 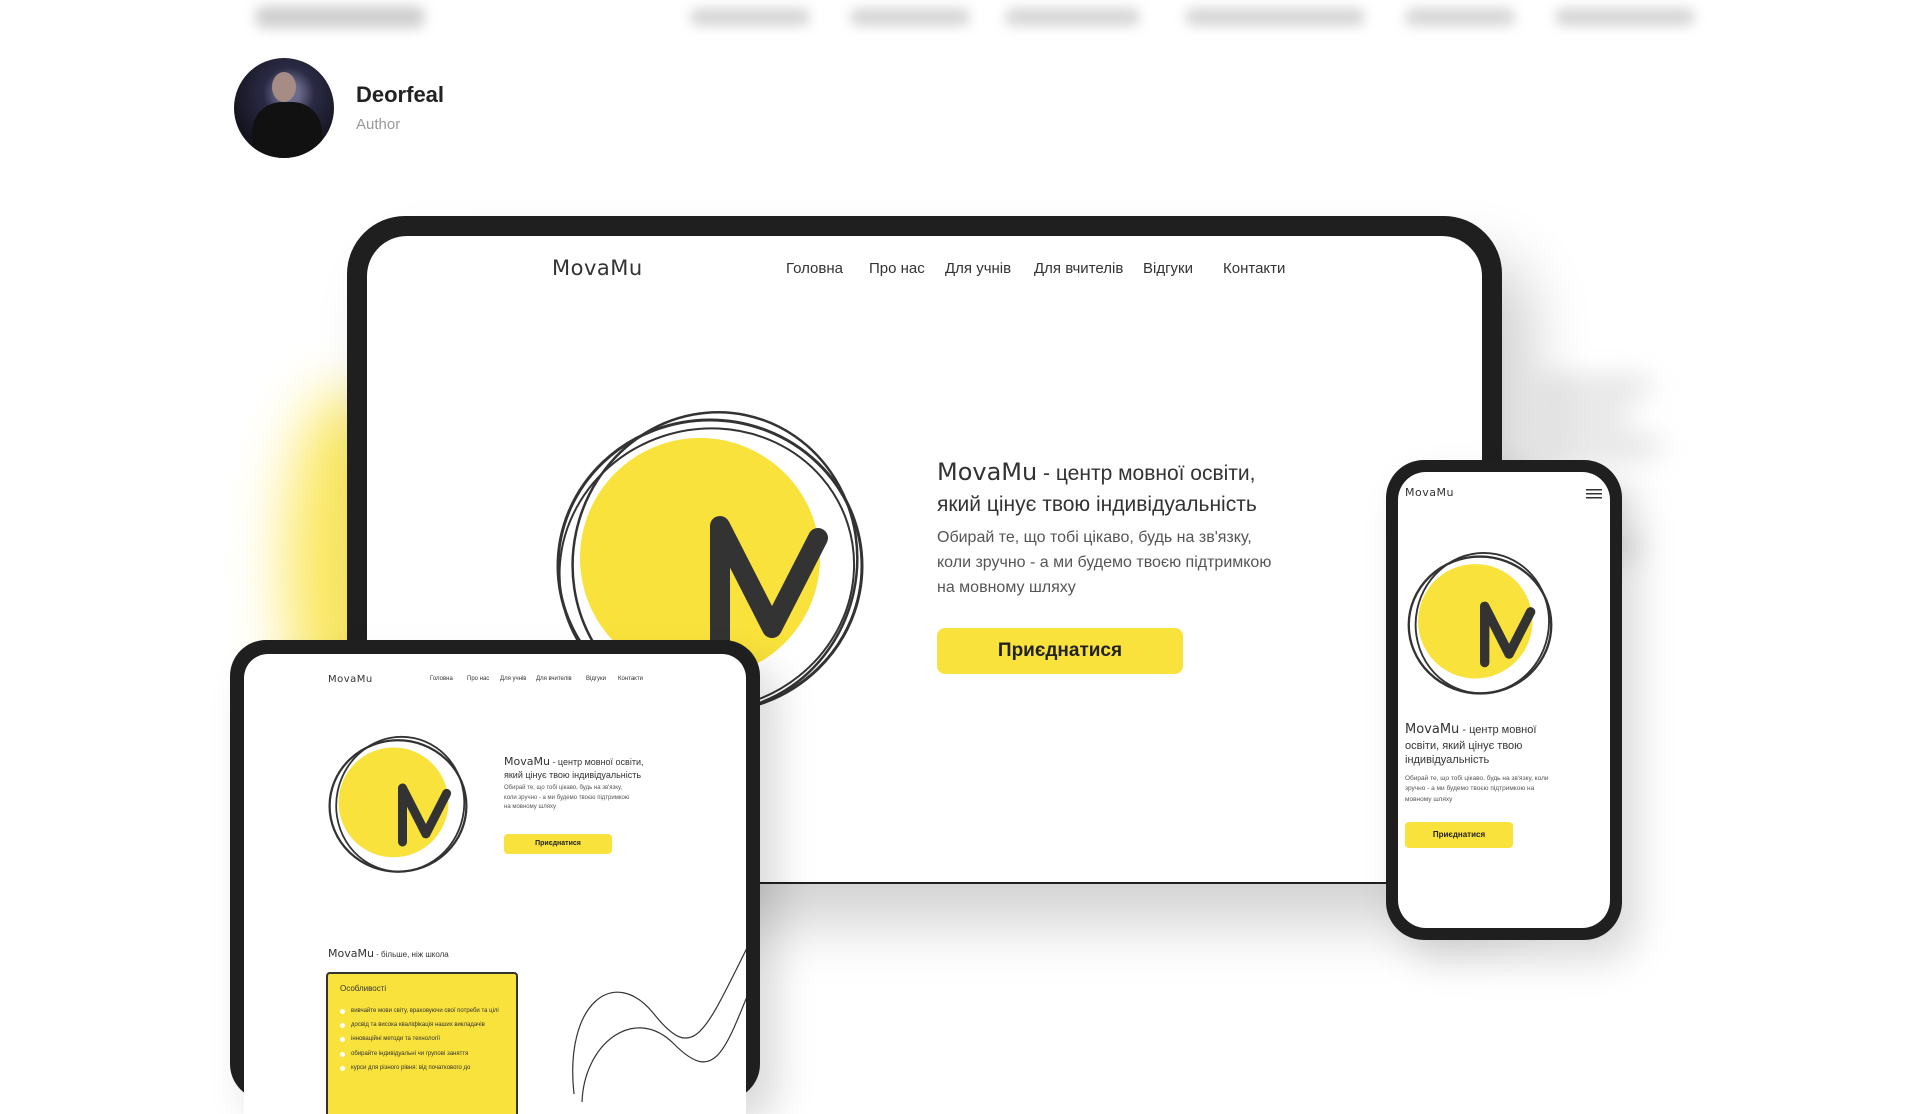 What do you see at coordinates (1254, 268) in the screenshot?
I see `nav-contacts: Контакти` at bounding box center [1254, 268].